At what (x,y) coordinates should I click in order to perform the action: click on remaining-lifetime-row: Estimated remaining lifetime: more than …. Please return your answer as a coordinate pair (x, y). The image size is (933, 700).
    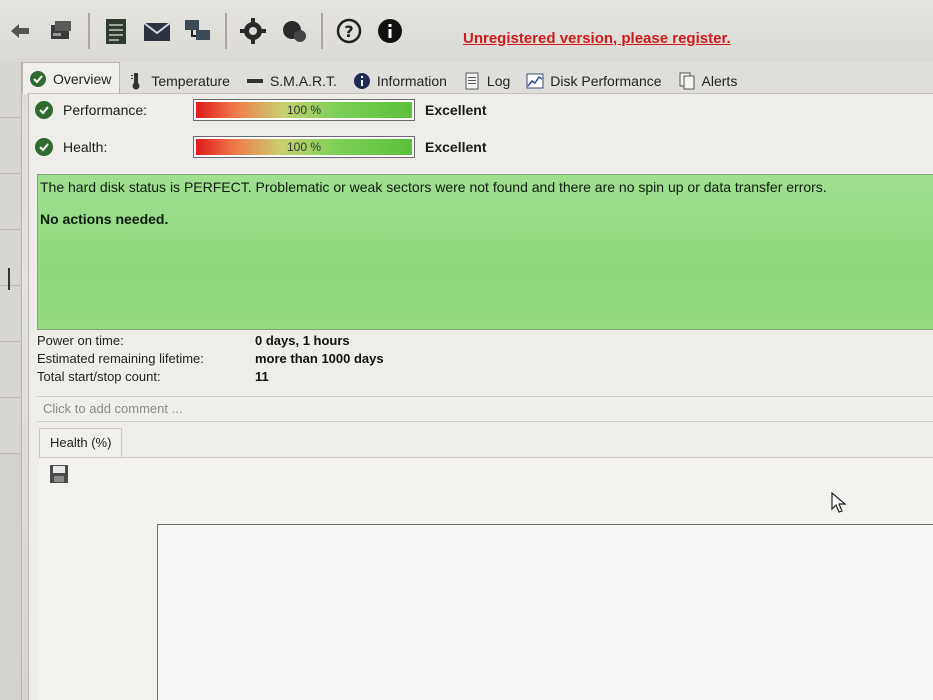
    Looking at the image, I should click on (210, 360).